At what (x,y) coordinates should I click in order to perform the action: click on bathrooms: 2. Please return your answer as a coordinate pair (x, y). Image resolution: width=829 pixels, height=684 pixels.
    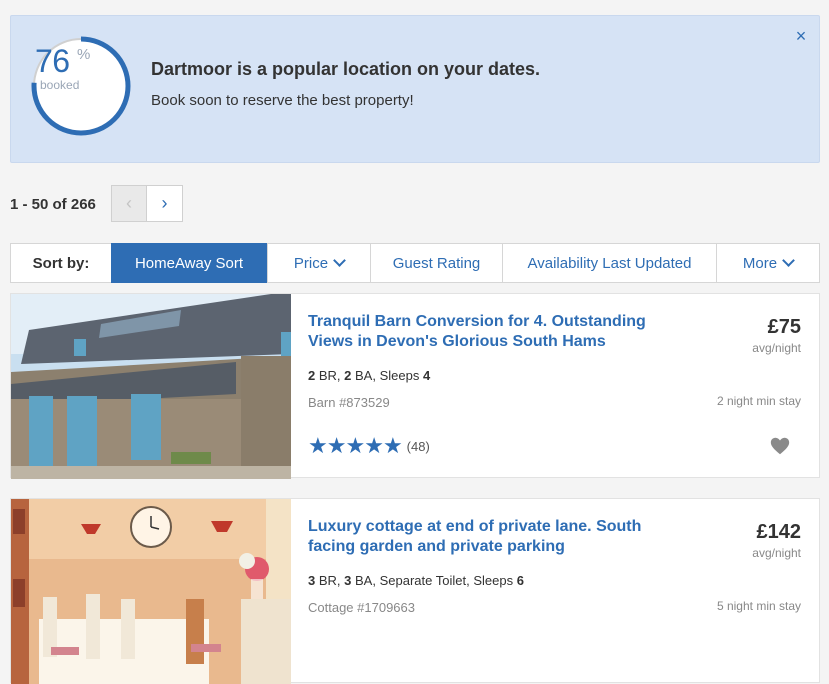
    Looking at the image, I should click on (348, 375).